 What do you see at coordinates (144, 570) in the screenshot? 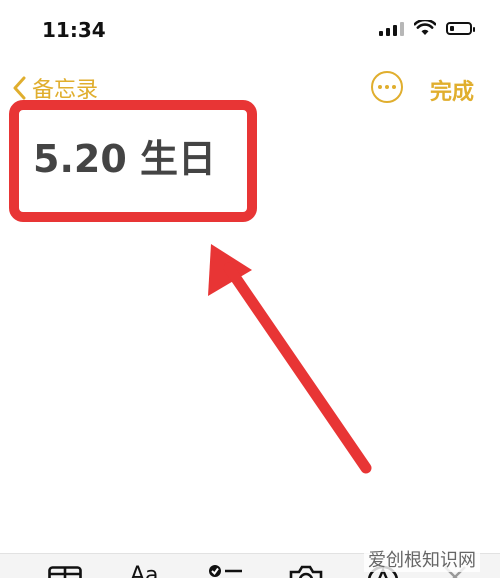
I see `text-format-button: Aa` at bounding box center [144, 570].